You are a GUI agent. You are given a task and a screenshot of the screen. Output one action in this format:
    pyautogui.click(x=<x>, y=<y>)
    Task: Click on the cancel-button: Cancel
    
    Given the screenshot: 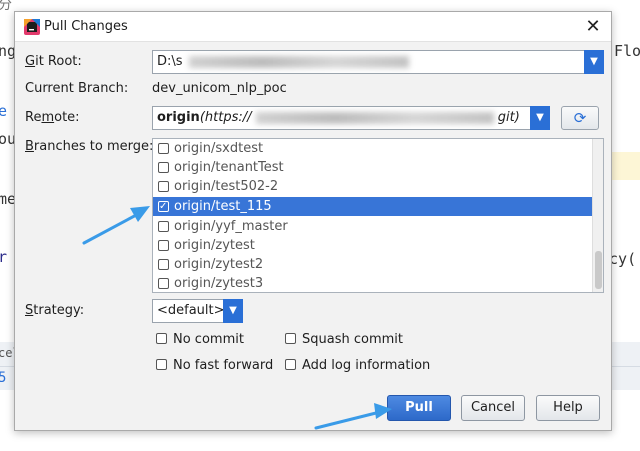 What is the action you would take?
    pyautogui.click(x=493, y=408)
    